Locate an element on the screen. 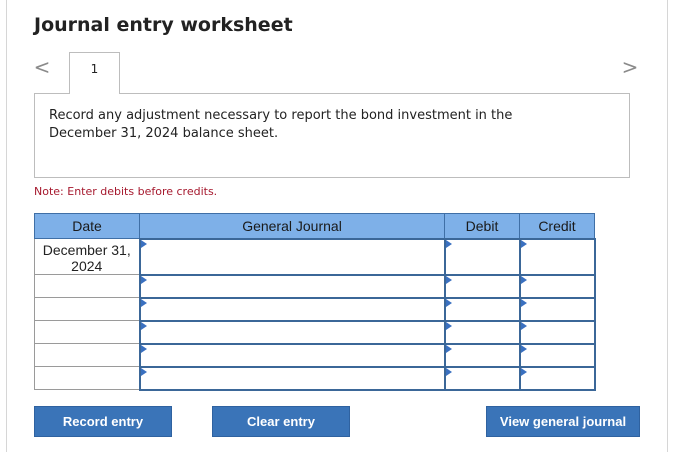  header-general-journal: General Journal is located at coordinates (292, 226).